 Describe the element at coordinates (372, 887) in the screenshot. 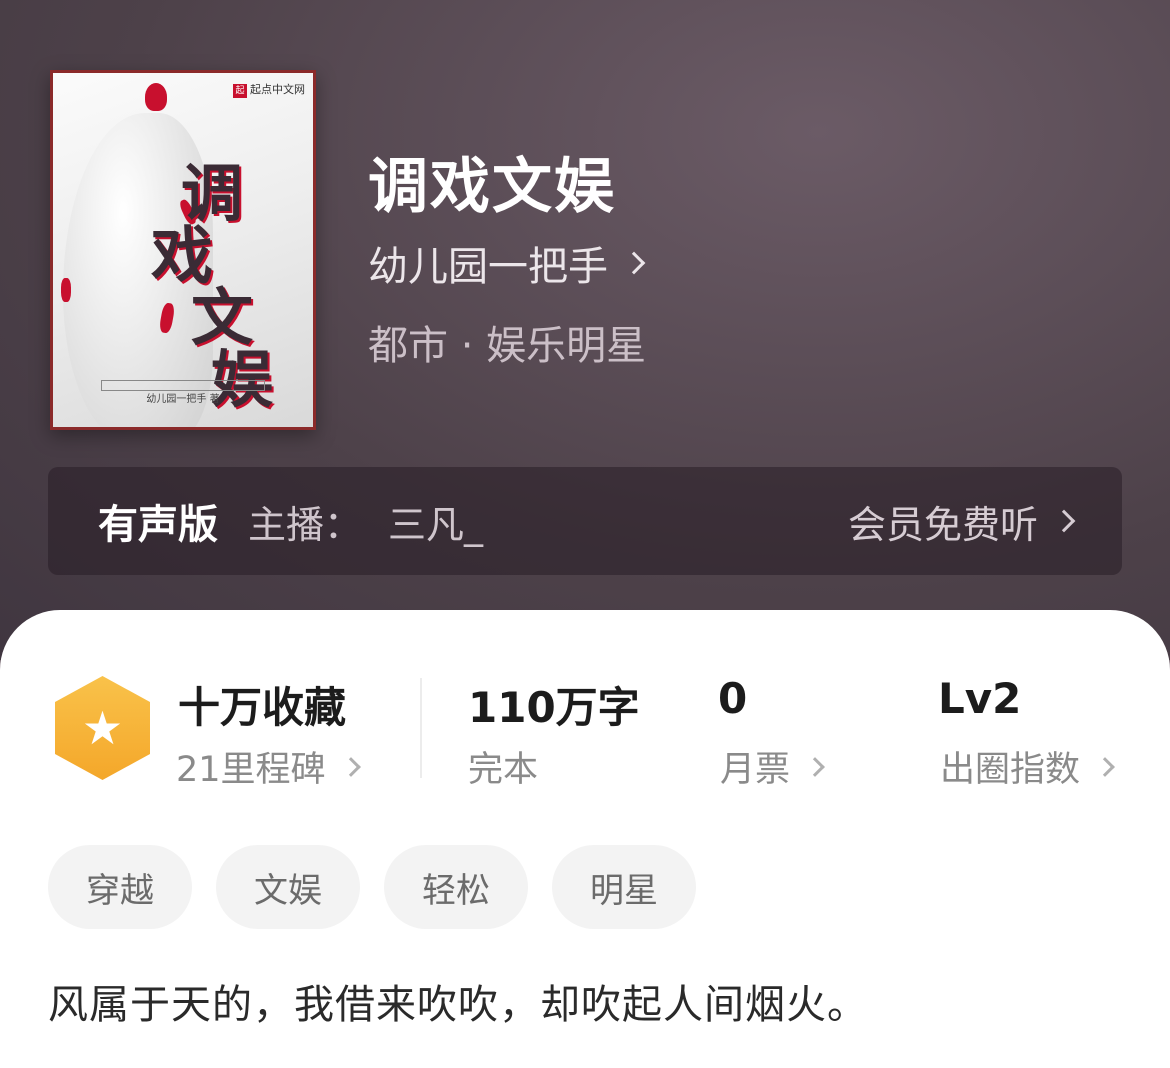

I see `tag-list: 穿越 文娱 轻松 明星` at that location.